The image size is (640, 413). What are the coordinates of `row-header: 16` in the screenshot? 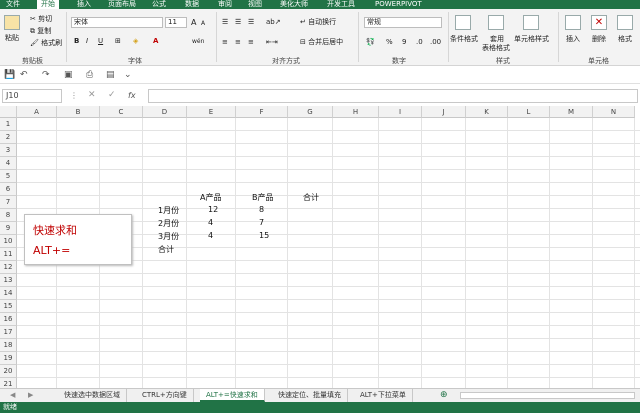 It's located at (8, 319).